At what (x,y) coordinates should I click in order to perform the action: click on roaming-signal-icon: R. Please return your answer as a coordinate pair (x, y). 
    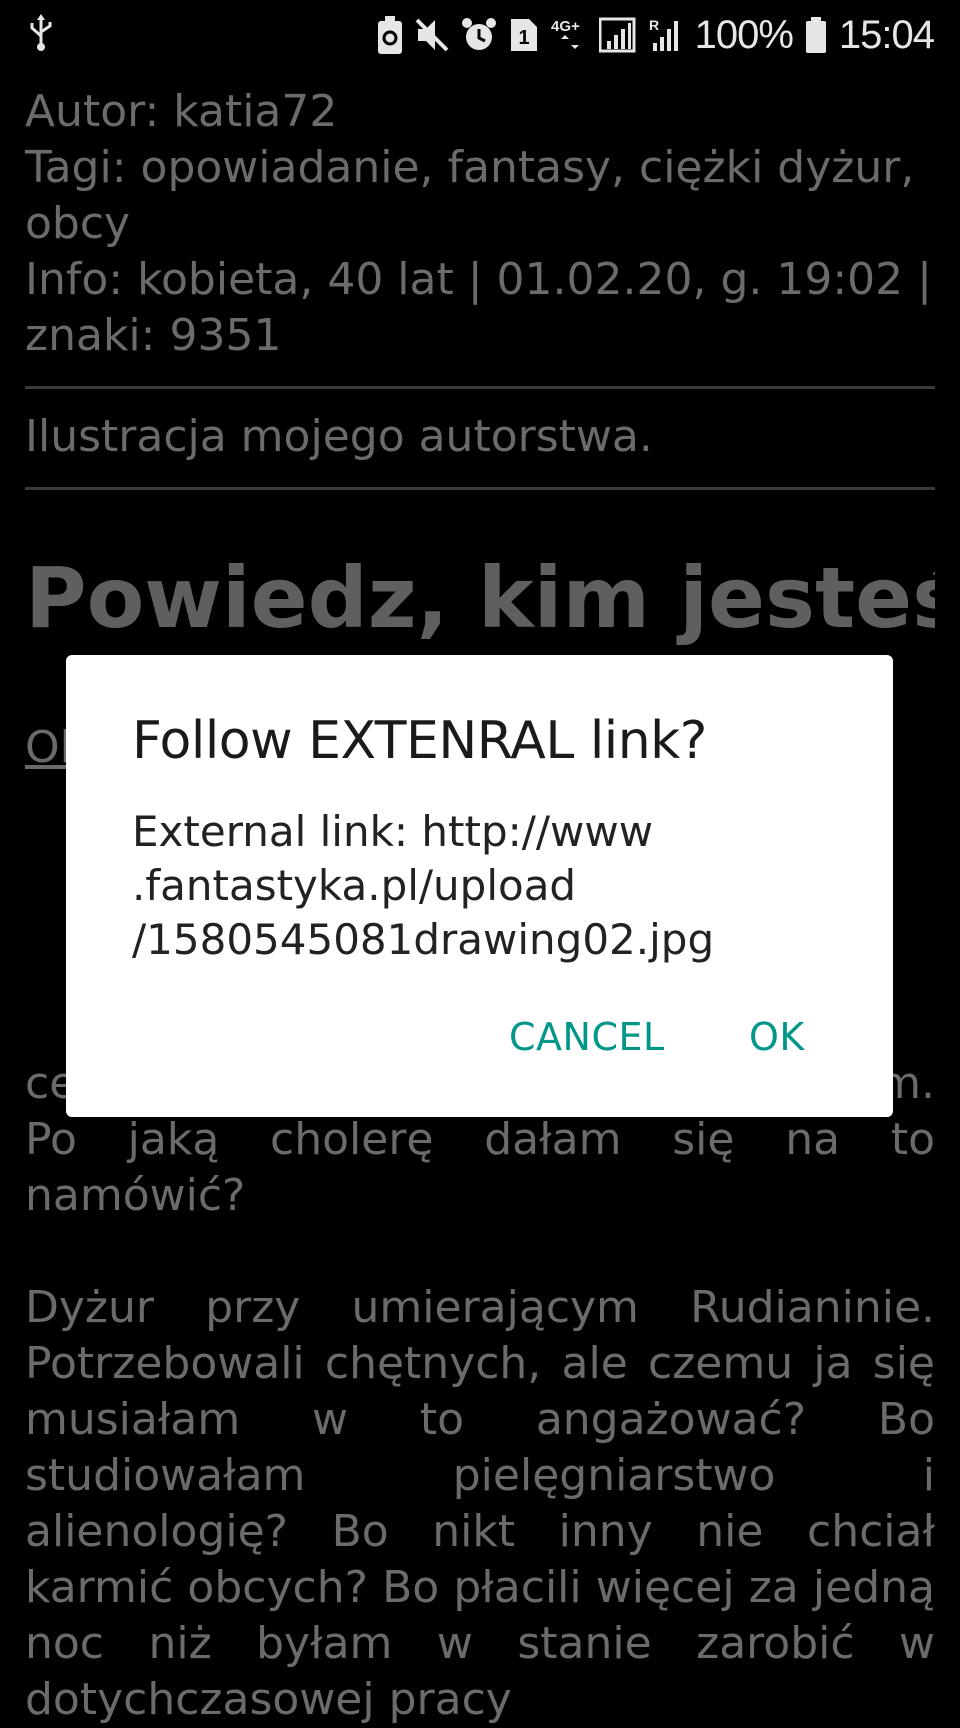
    Looking at the image, I should click on (666, 35).